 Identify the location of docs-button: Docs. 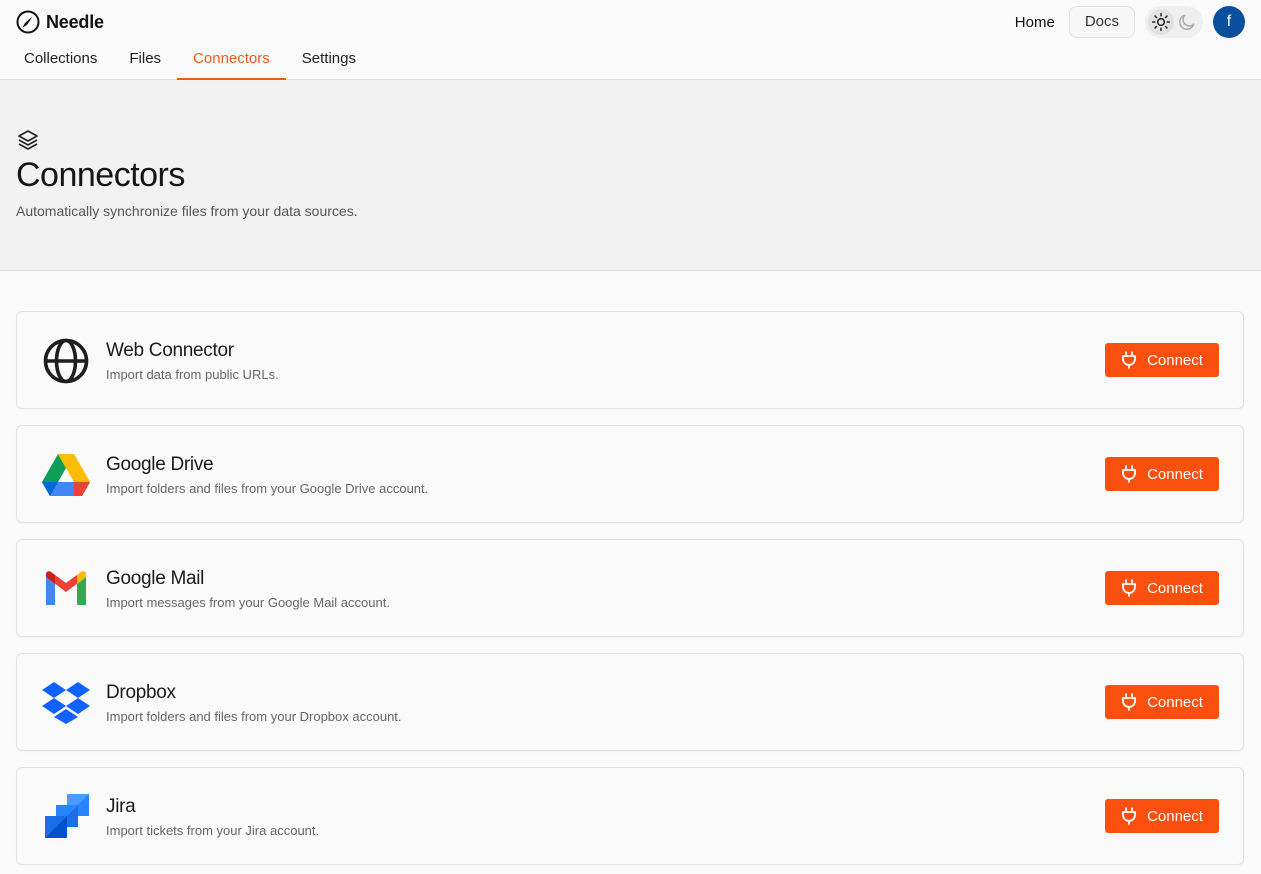
(1101, 22).